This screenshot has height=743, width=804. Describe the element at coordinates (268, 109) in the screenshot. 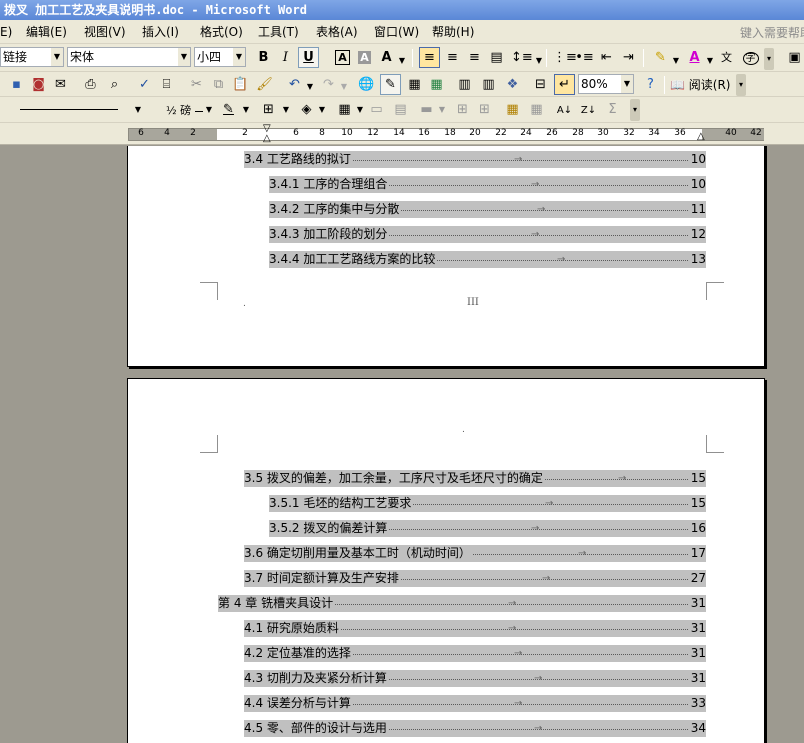

I see `borders-button: ⊞` at that location.